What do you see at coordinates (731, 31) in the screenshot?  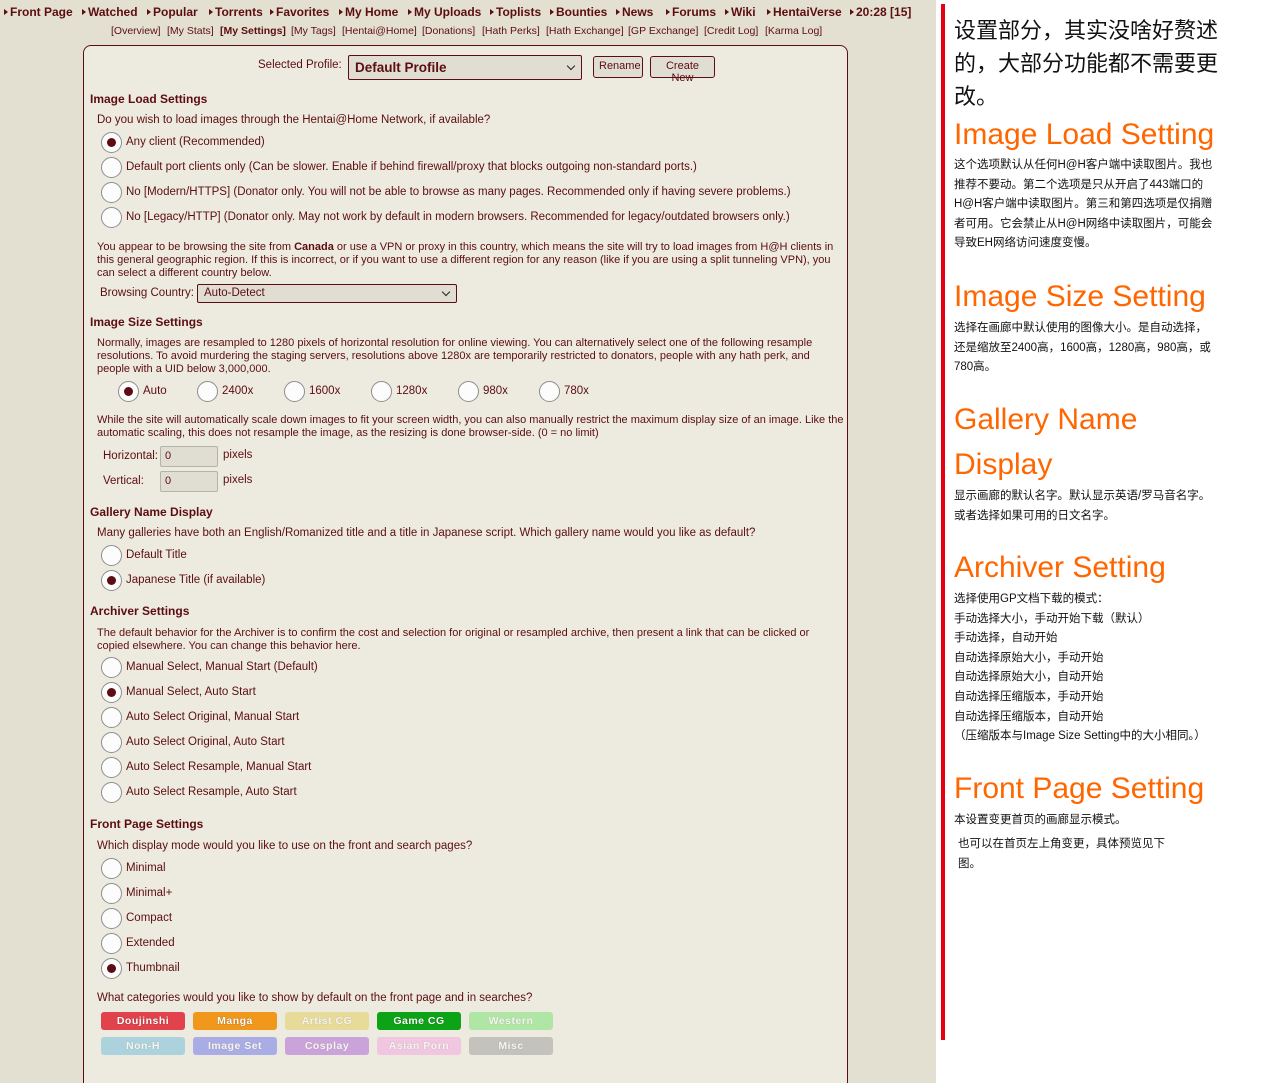 I see `subnav-item: [Credit Log]` at bounding box center [731, 31].